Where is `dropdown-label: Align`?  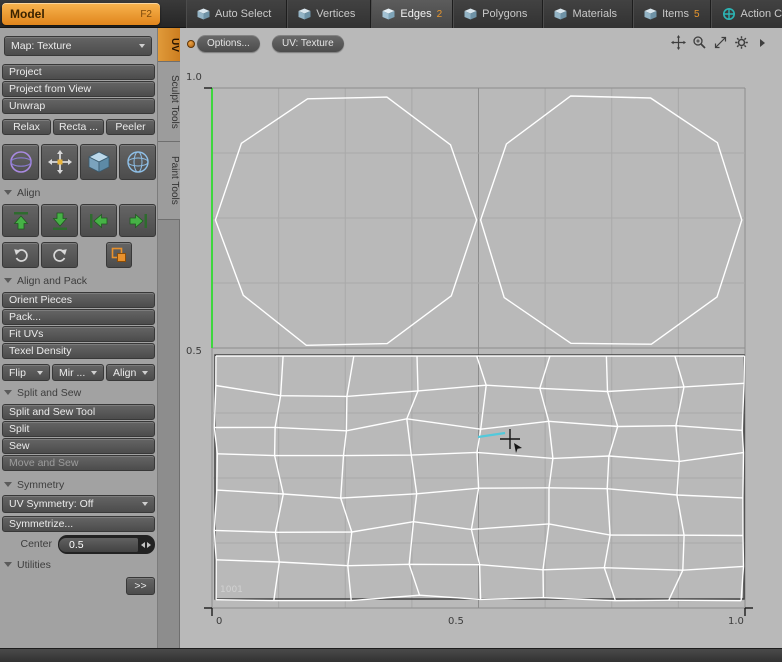 dropdown-label: Align is located at coordinates (125, 372).